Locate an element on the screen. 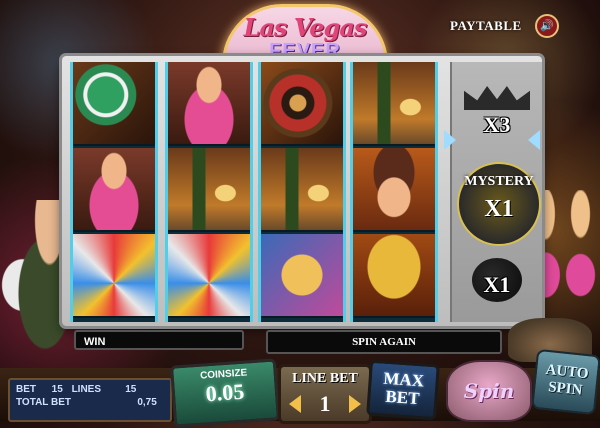 Image resolution: width=600 pixels, height=428 pixels. line-bet-stepper: 1 is located at coordinates (325, 404).